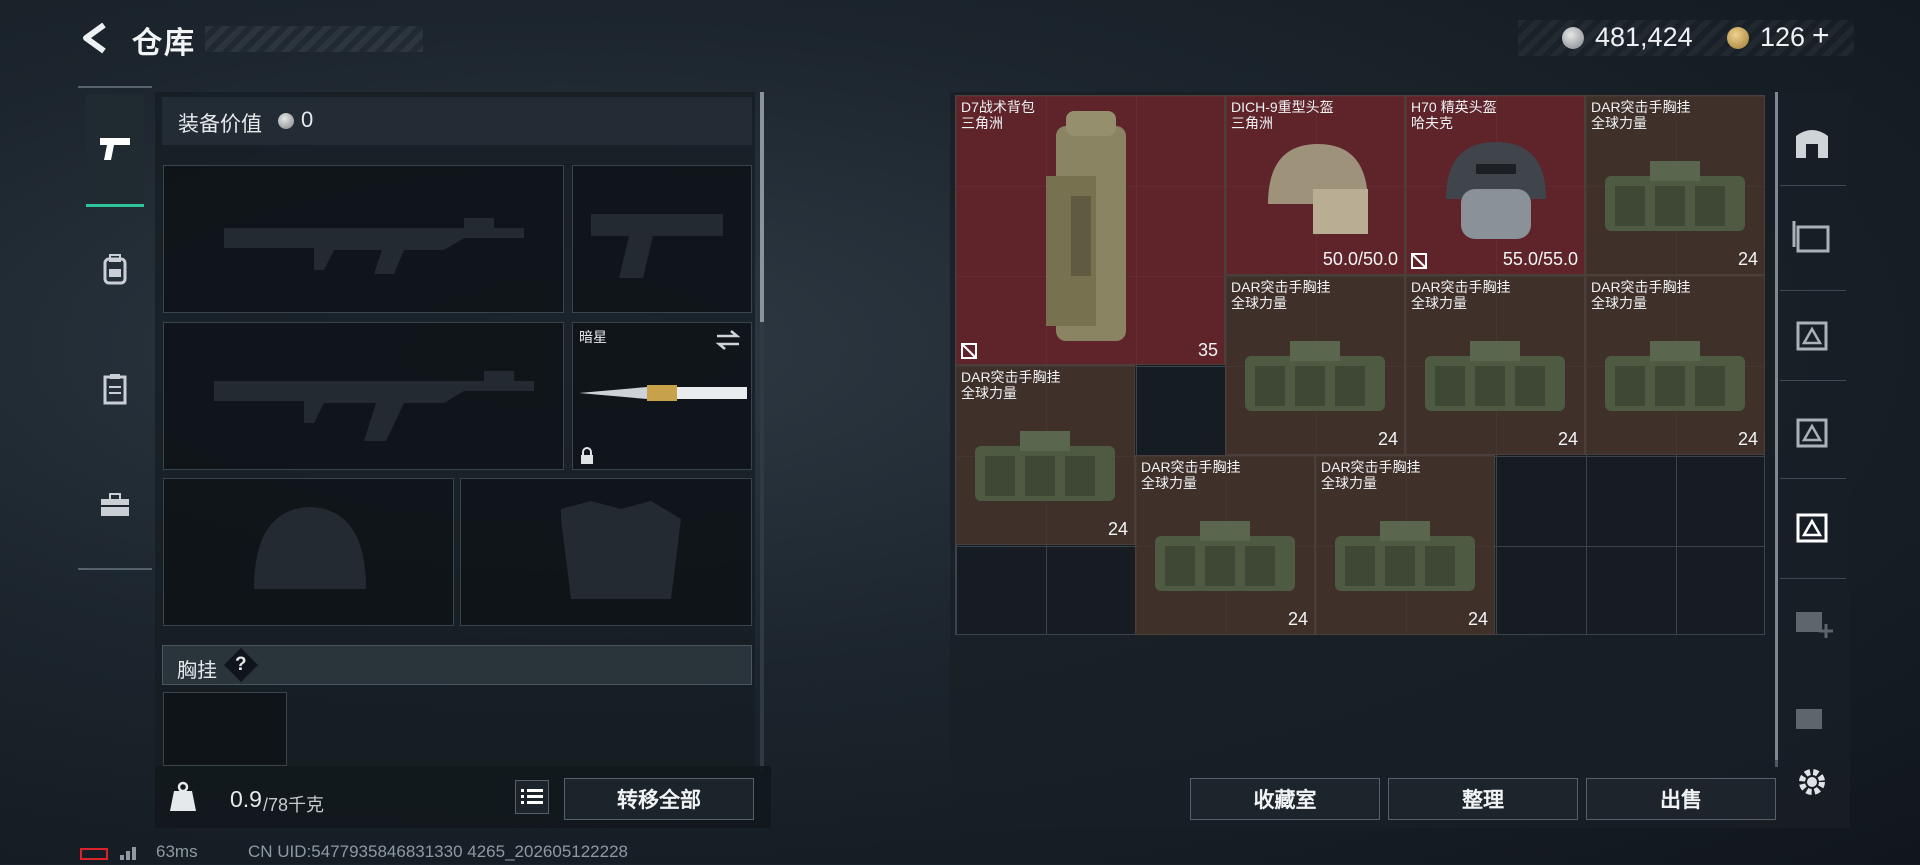  I want to click on helmet-slot, so click(308, 552).